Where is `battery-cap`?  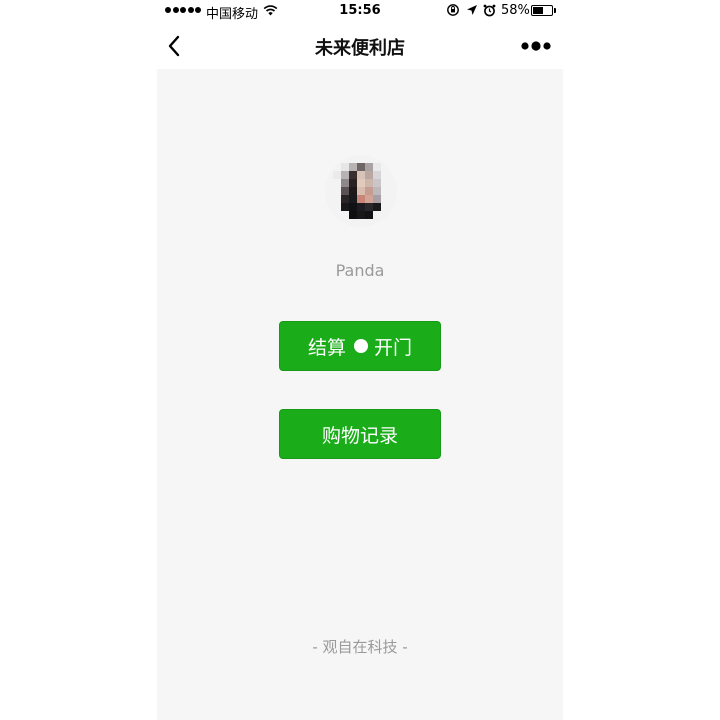
battery-cap is located at coordinates (555, 10).